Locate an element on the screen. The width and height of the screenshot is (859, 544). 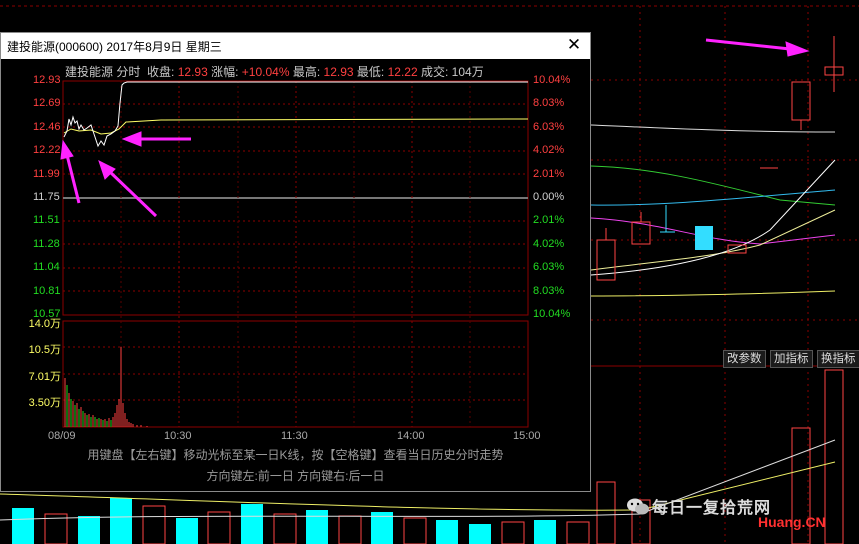
wechat-logo-icon is located at coordinates (638, 506).